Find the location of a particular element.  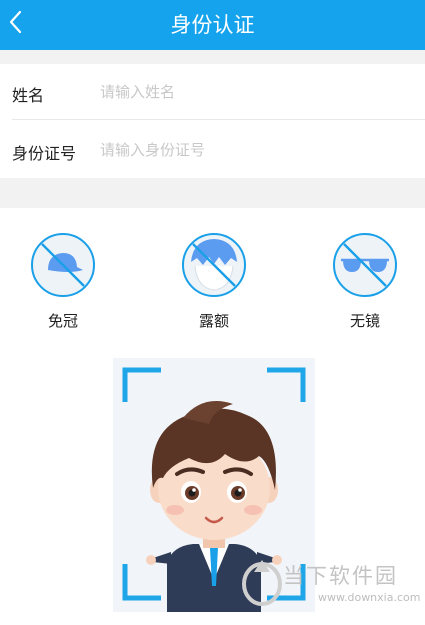

watermark-text: 当下软件园 is located at coordinates (340, 576).